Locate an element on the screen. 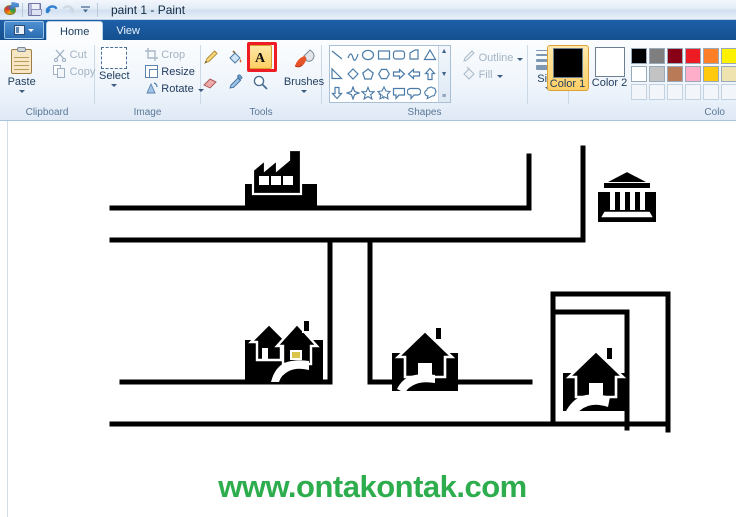 The width and height of the screenshot is (736, 517). outline-button: Outline is located at coordinates (493, 57).